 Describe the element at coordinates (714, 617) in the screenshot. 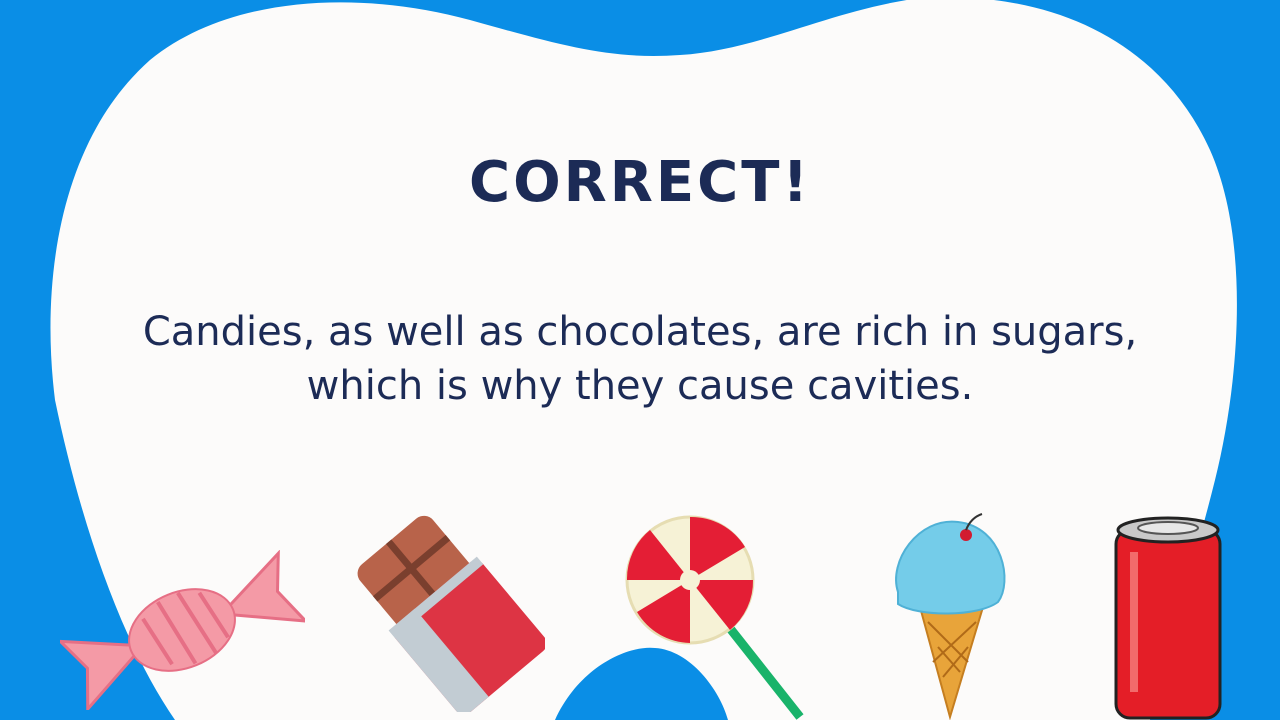

I see `lollipop-icon` at that location.